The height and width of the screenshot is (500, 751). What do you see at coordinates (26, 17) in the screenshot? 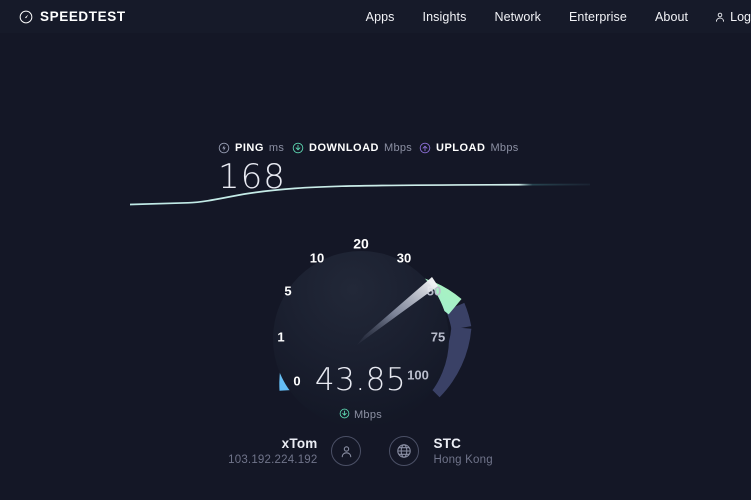
I see `speedtest-gauge-icon` at bounding box center [26, 17].